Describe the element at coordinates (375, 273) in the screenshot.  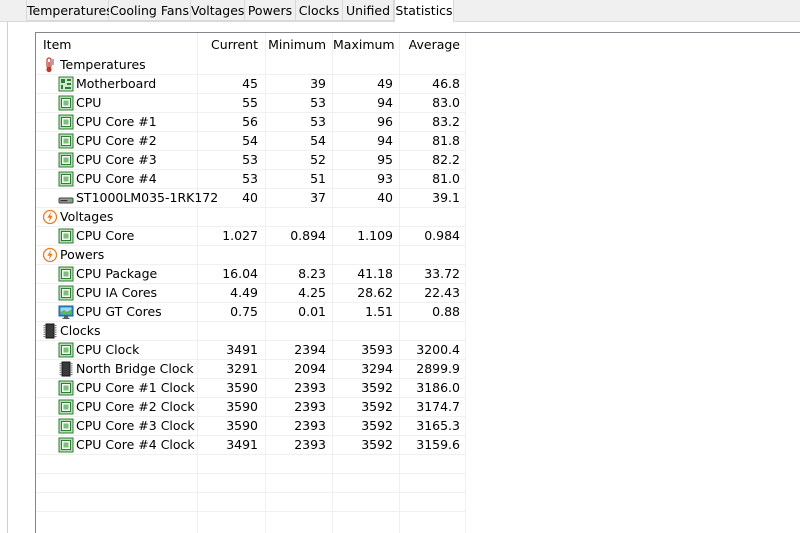
I see `value-maximum: 41.18` at that location.